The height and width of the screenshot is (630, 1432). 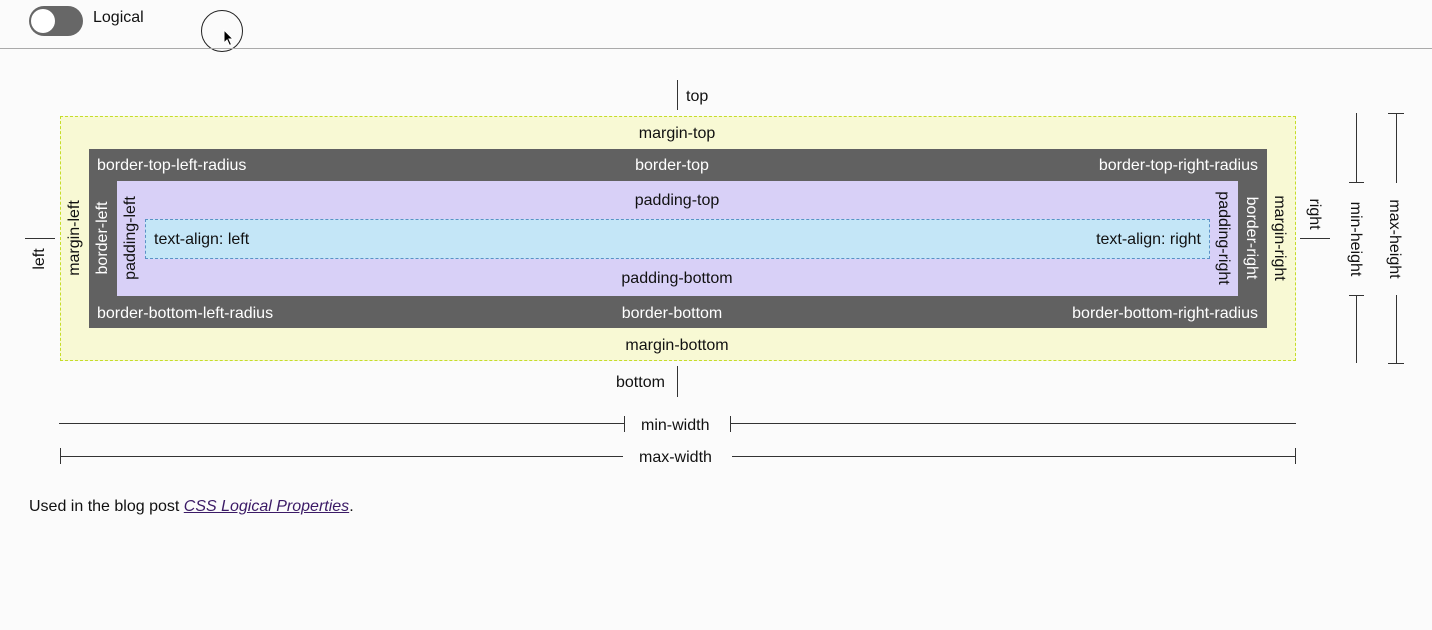 I want to click on margin-left-label: margin-left, so click(x=74, y=238).